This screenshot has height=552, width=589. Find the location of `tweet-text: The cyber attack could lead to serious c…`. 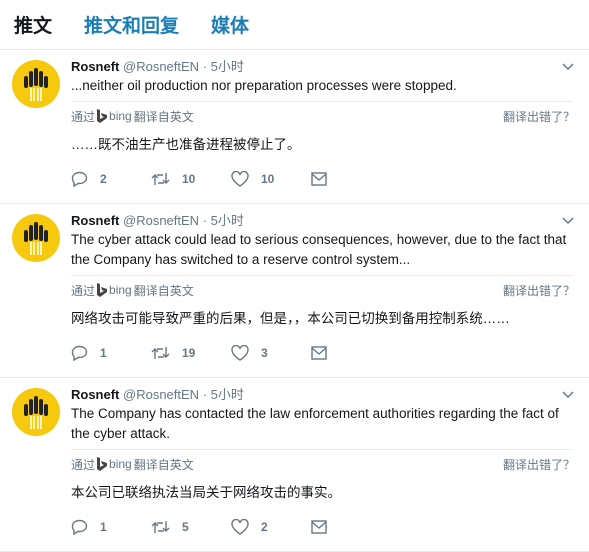

tweet-text: The cyber attack could lead to serious c… is located at coordinates (322, 253).